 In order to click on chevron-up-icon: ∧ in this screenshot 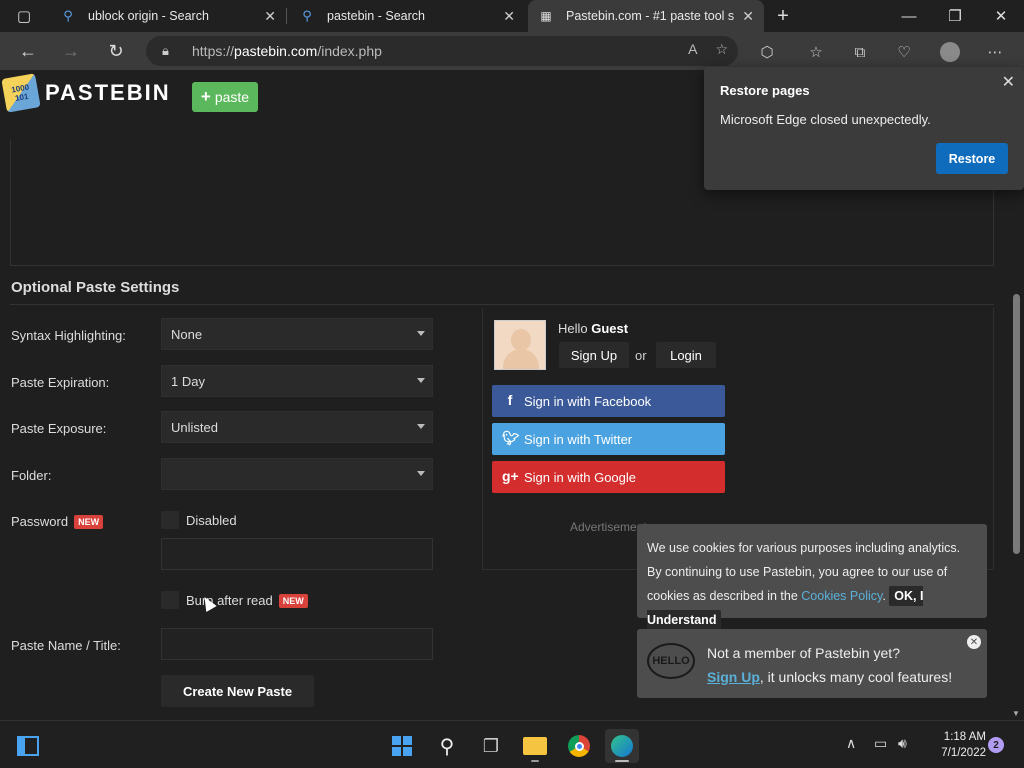, I will do `click(851, 743)`.